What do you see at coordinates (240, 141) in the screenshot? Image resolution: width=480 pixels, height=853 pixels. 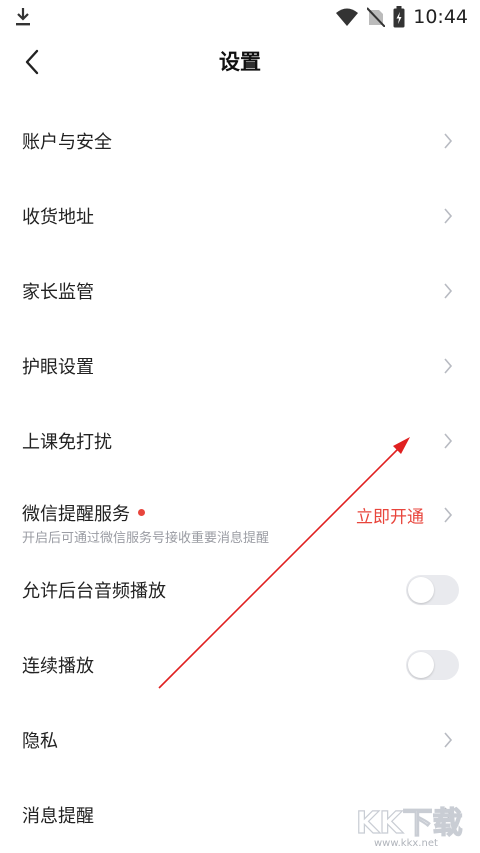 I see `settings-row-account-security: 账户与安全` at bounding box center [240, 141].